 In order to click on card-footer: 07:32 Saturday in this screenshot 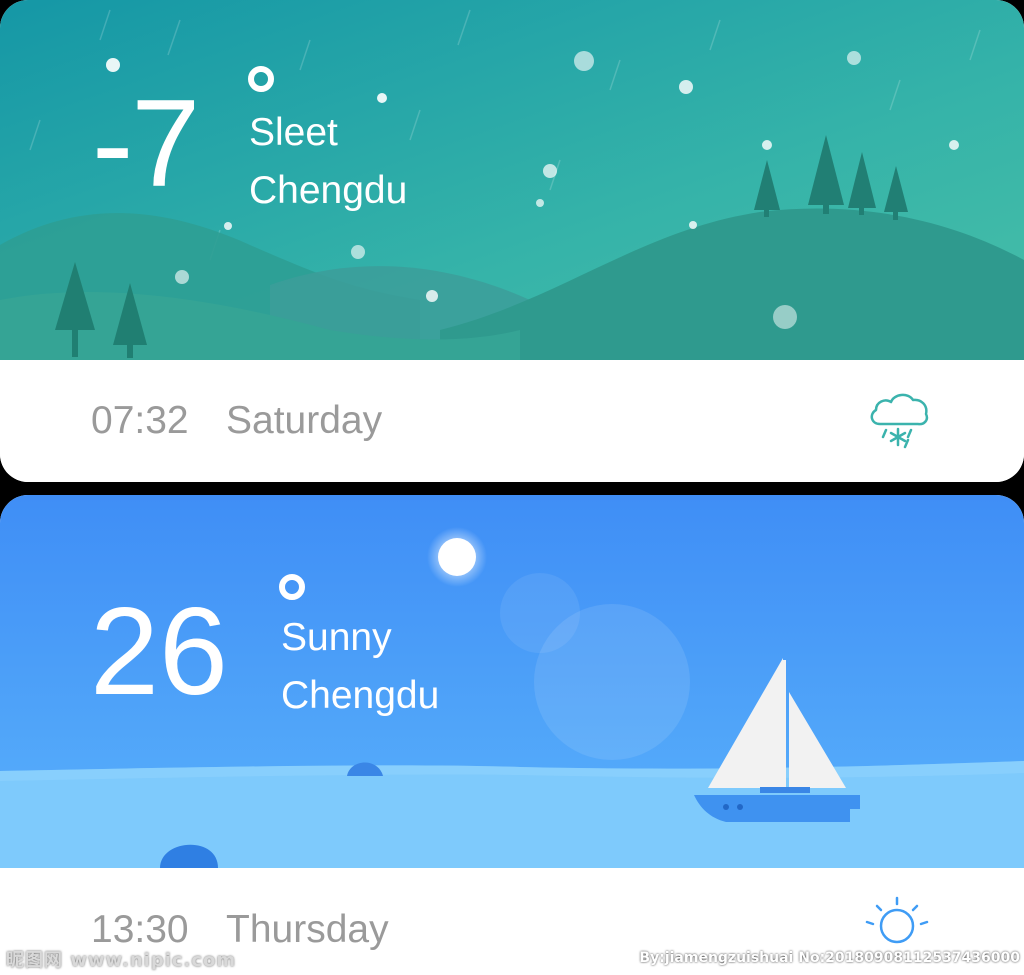, I will do `click(512, 421)`.